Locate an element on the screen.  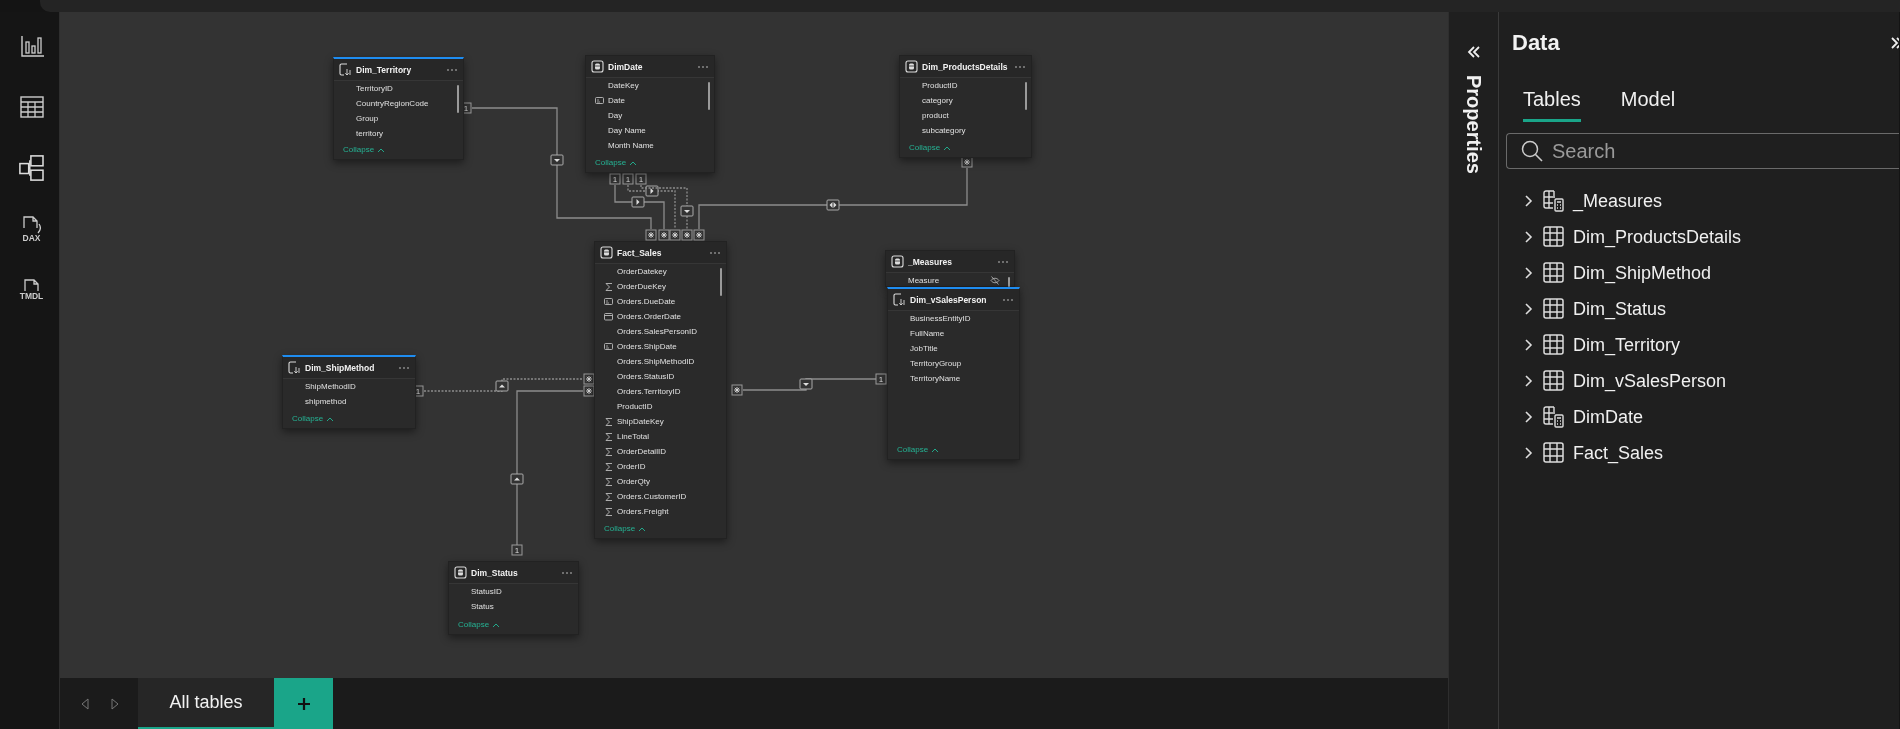
field-name: StatusID is located at coordinates (486, 591).